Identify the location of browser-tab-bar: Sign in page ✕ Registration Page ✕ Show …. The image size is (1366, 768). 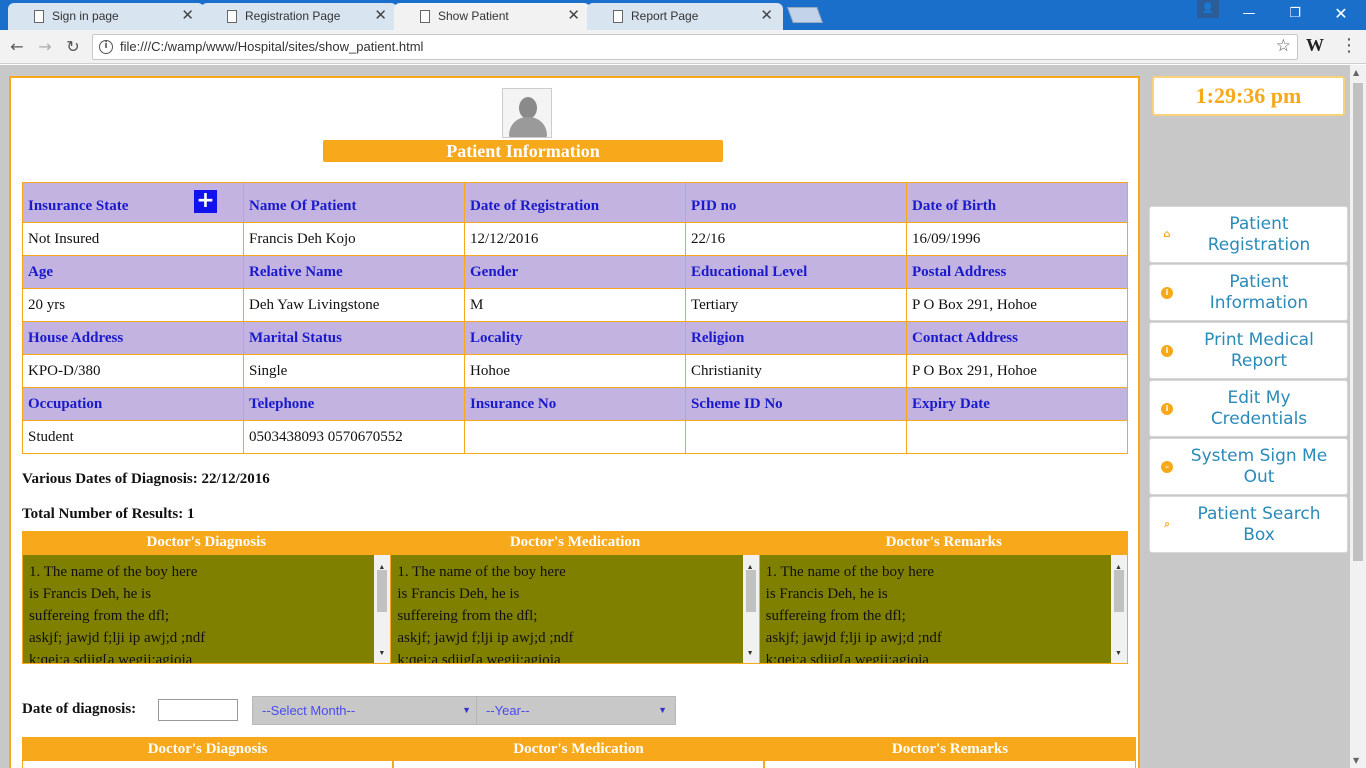
(683, 15).